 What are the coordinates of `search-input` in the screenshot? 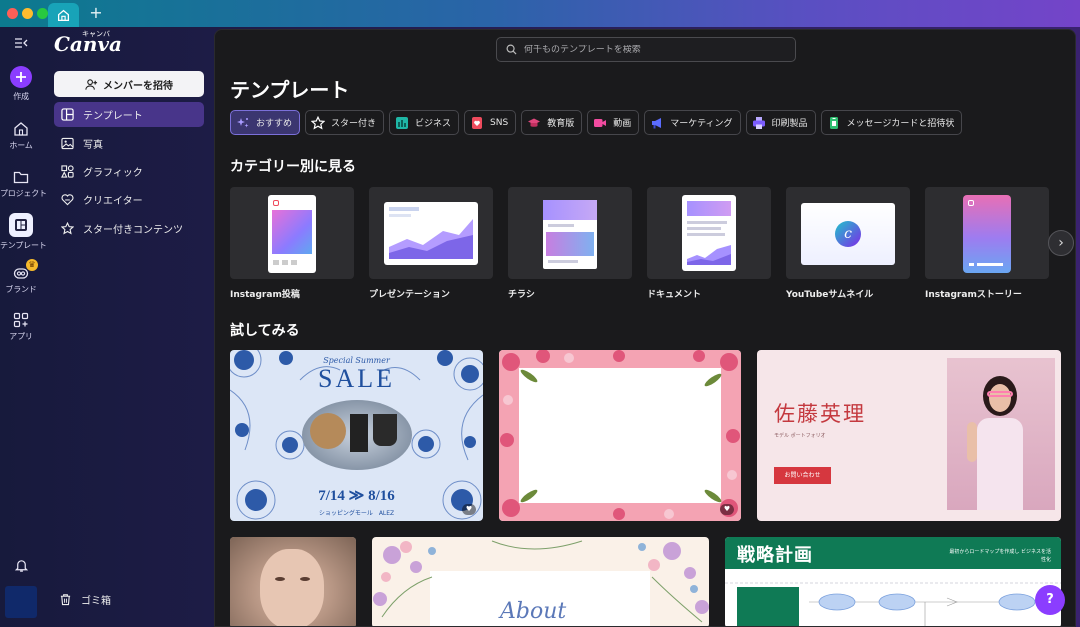 It's located at (654, 49).